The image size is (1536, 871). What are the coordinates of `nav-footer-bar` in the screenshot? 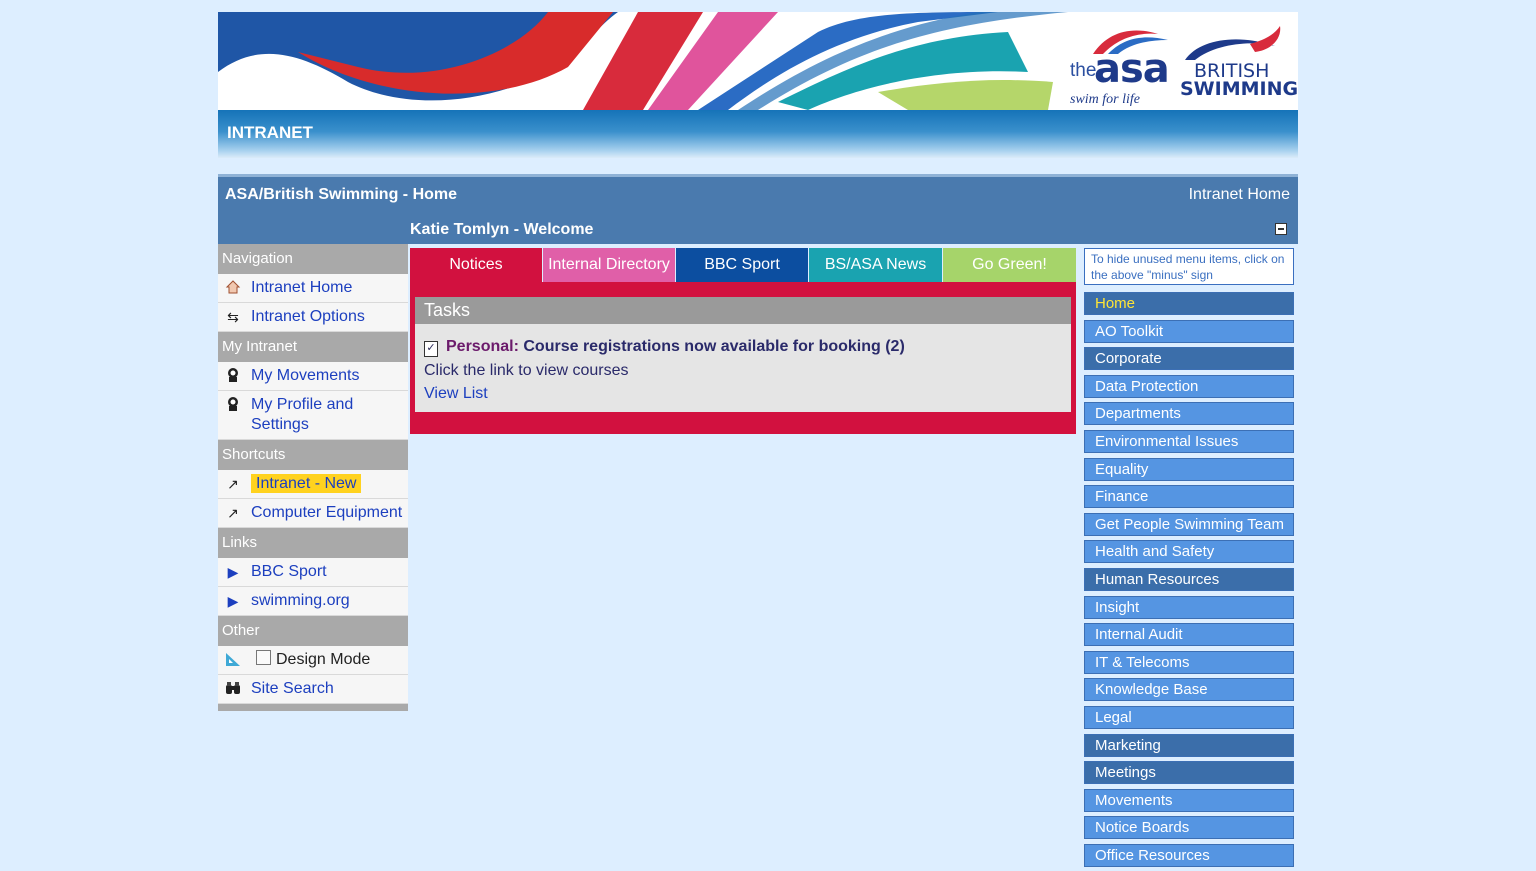 It's located at (313, 707).